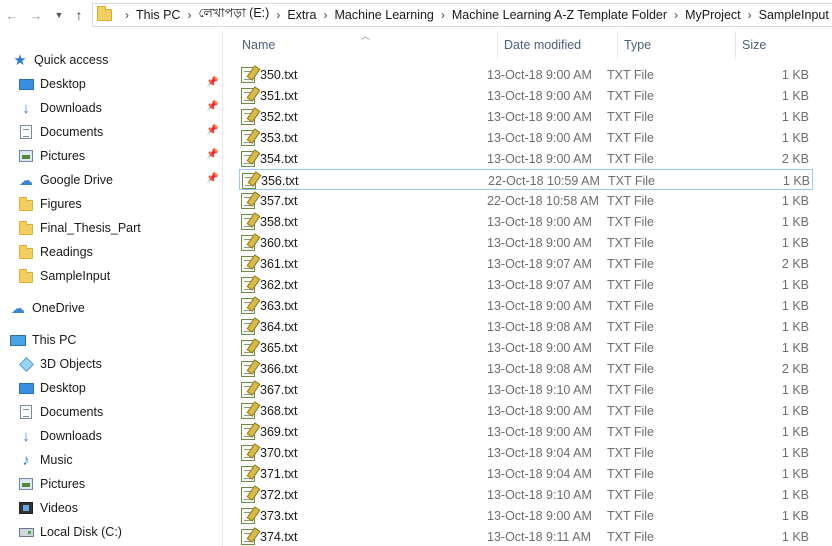 The width and height of the screenshot is (832, 546). I want to click on nav-quick-desktop: Desktop 📌, so click(111, 84).